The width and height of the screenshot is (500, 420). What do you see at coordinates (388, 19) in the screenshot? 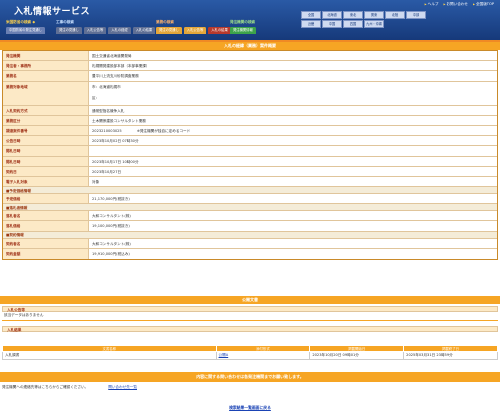
I see `region-selector: 全国 北海道 東北 関東 北陸 中部 近畿 中国 四国 九州・沖縄` at bounding box center [388, 19].